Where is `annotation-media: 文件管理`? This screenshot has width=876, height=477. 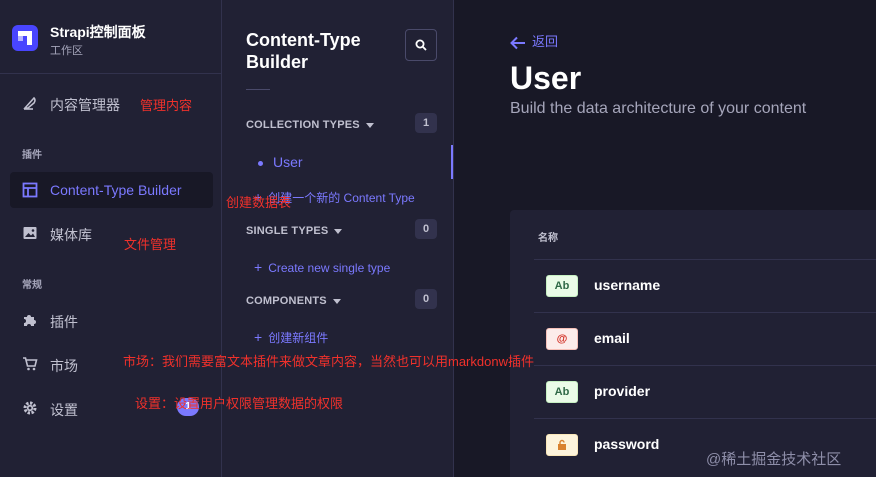
annotation-media: 文件管理 is located at coordinates (150, 244).